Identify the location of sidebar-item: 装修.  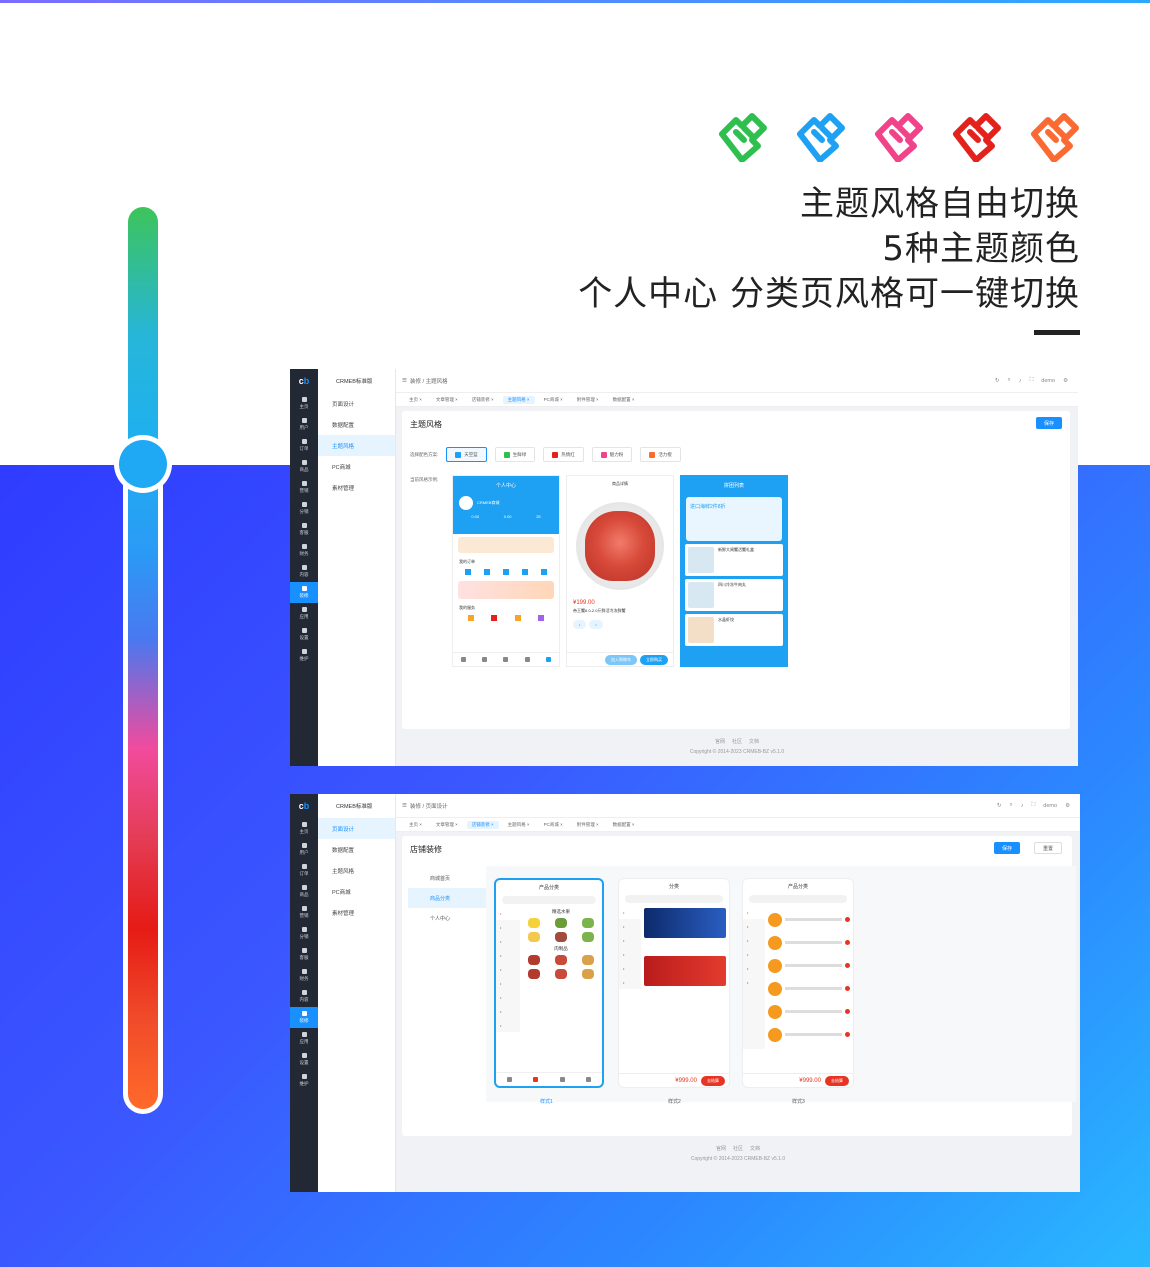
(304, 1017).